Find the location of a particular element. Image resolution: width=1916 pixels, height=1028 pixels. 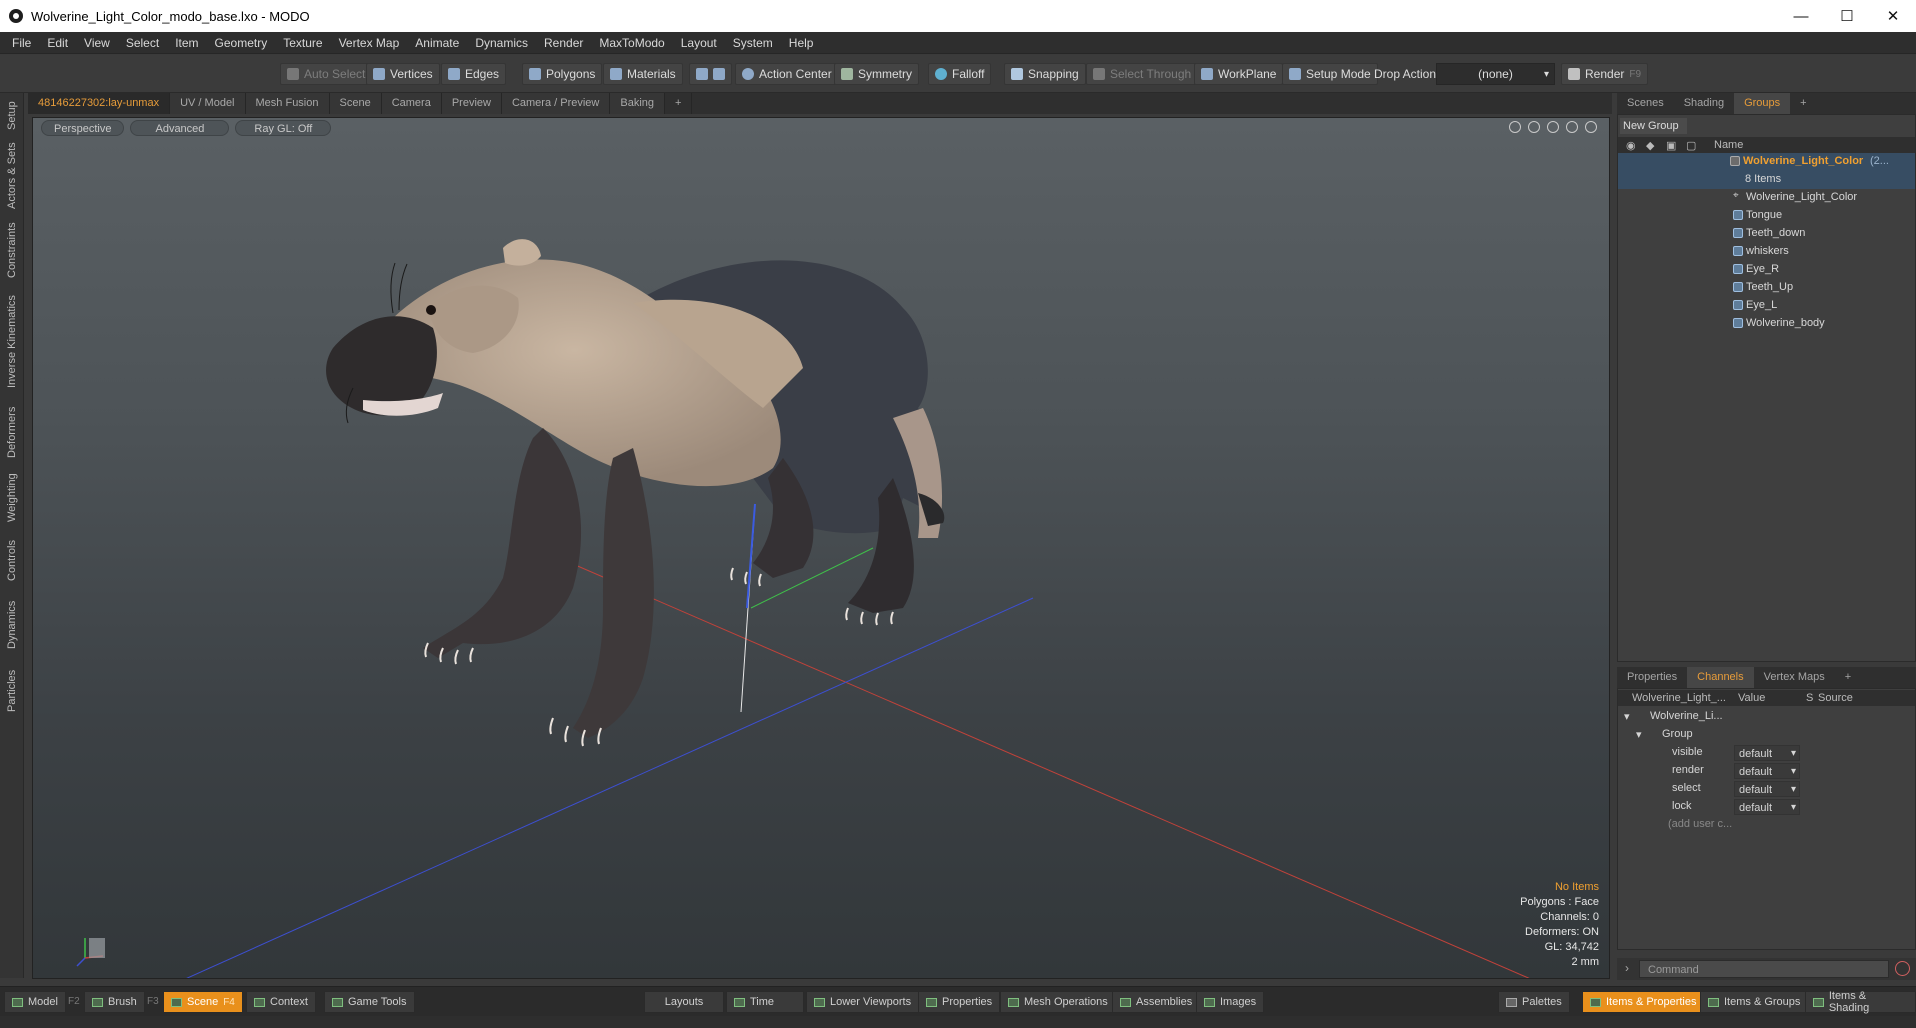

tab-preview: Preview is located at coordinates (471, 103).